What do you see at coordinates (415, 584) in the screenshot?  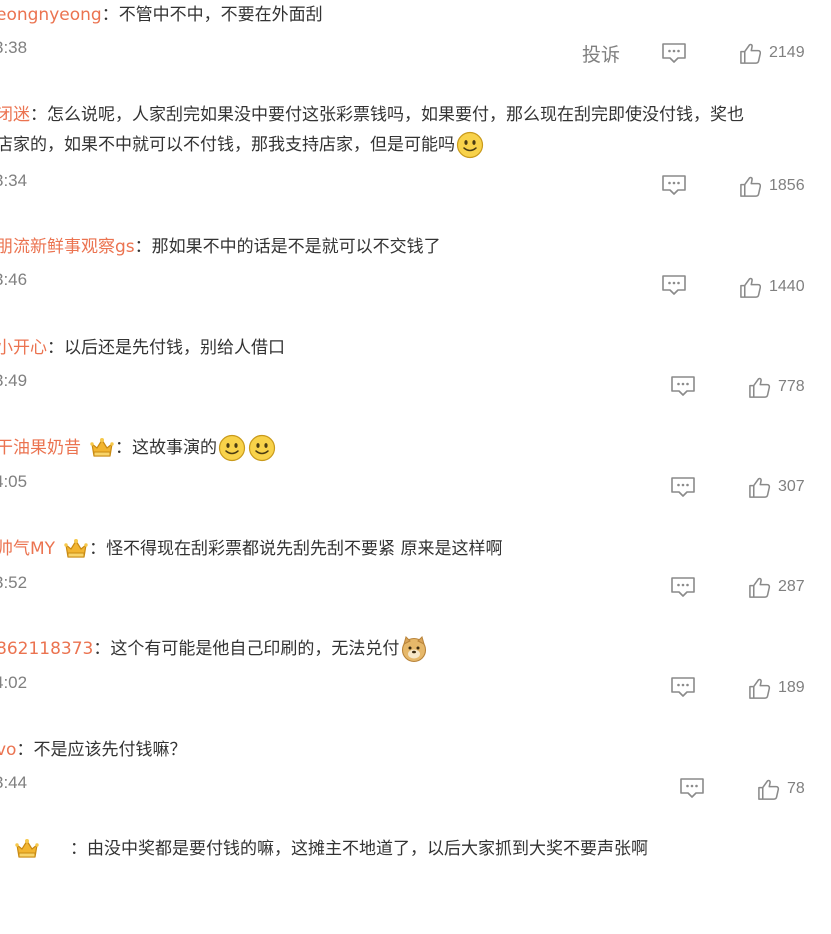 I see `comment-item: 帅气MY：怪不得现在刮彩票都说先刮先刮不要紧 原来是这样啊 3:52 287` at bounding box center [415, 584].